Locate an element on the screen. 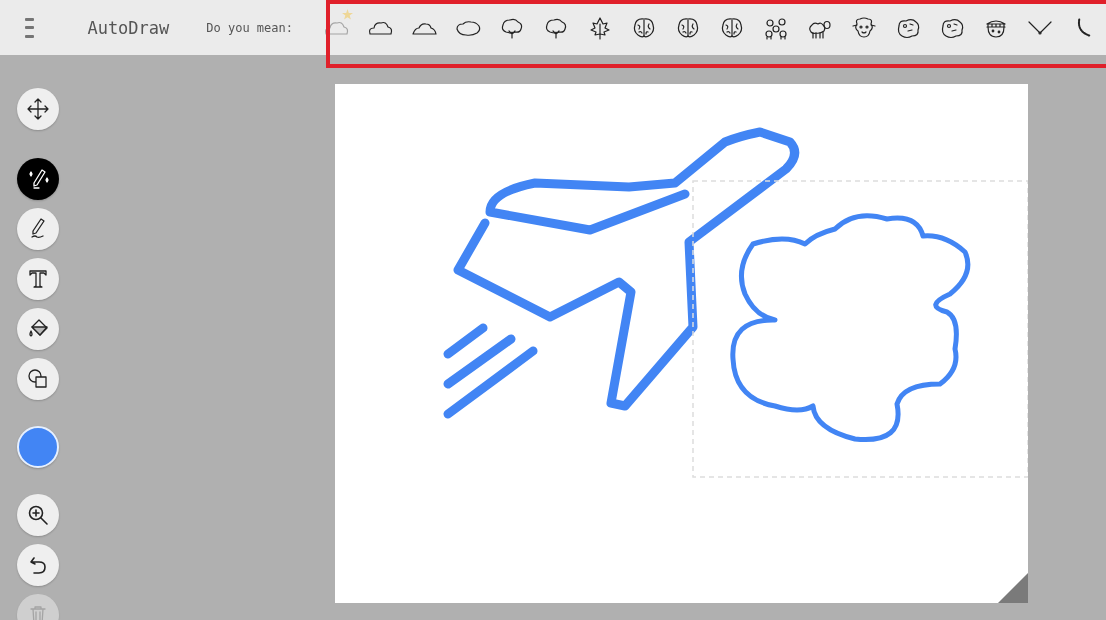 The image size is (1106, 620). arc-icon is located at coordinates (1084, 27).